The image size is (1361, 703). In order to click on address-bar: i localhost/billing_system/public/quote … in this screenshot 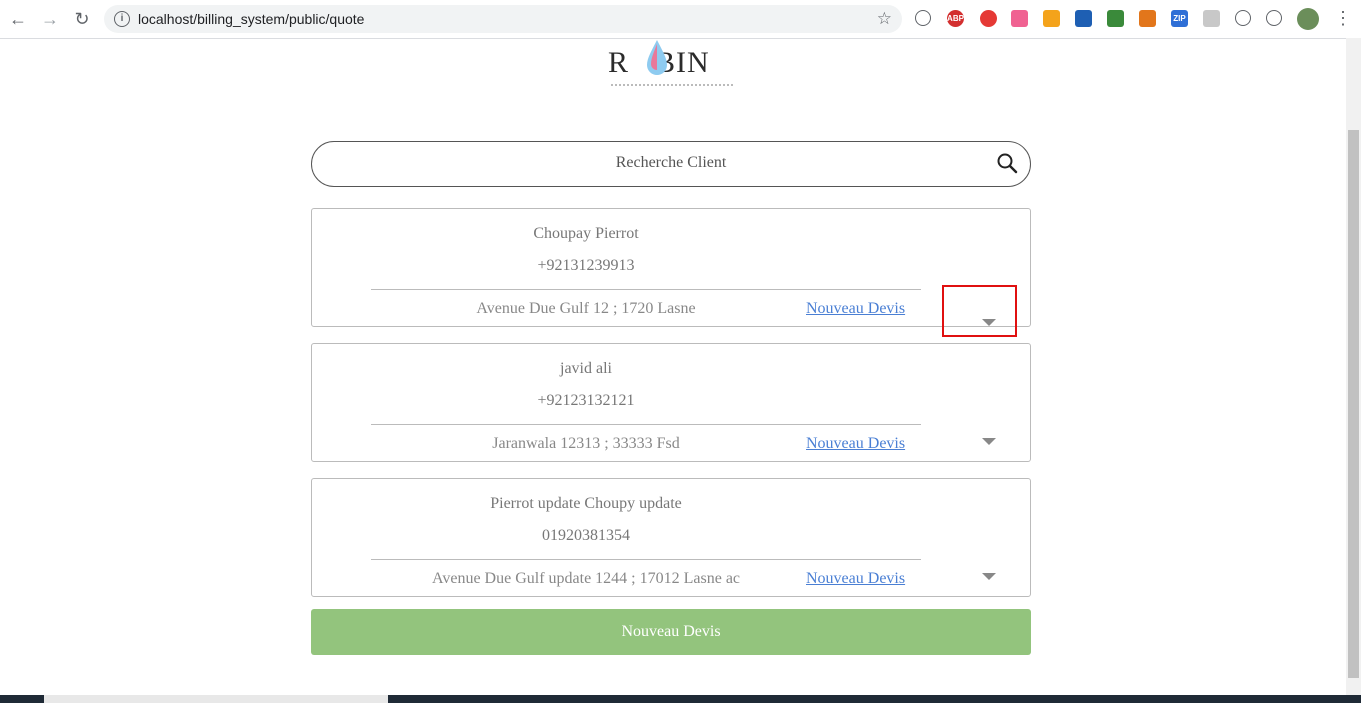, I will do `click(503, 19)`.